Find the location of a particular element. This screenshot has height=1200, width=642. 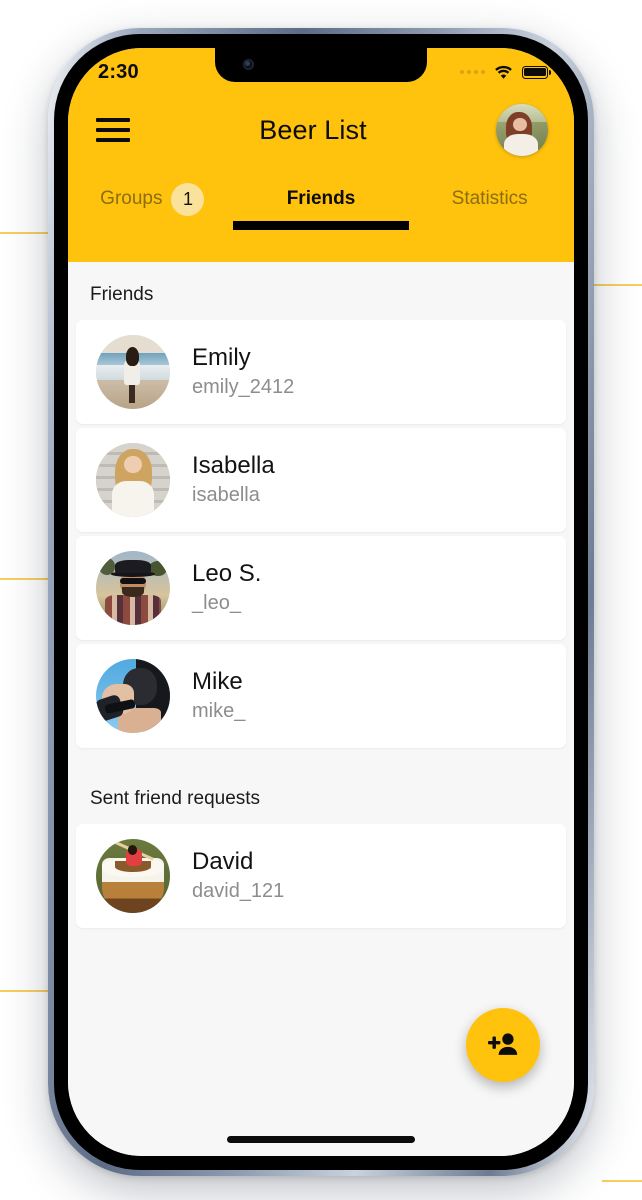

user-profile-avatar is located at coordinates (522, 130).